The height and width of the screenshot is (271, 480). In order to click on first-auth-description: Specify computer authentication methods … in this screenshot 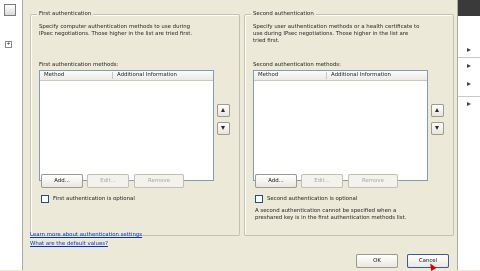, I will do `click(116, 30)`.